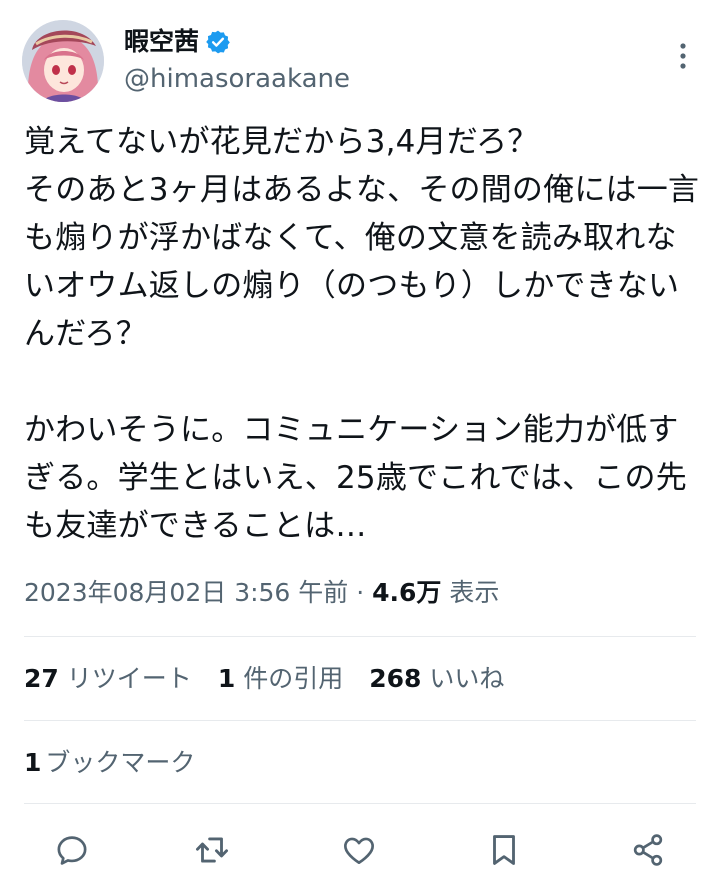 The height and width of the screenshot is (889, 719). Describe the element at coordinates (41, 678) in the screenshot. I see `retweets-count: 27` at that location.